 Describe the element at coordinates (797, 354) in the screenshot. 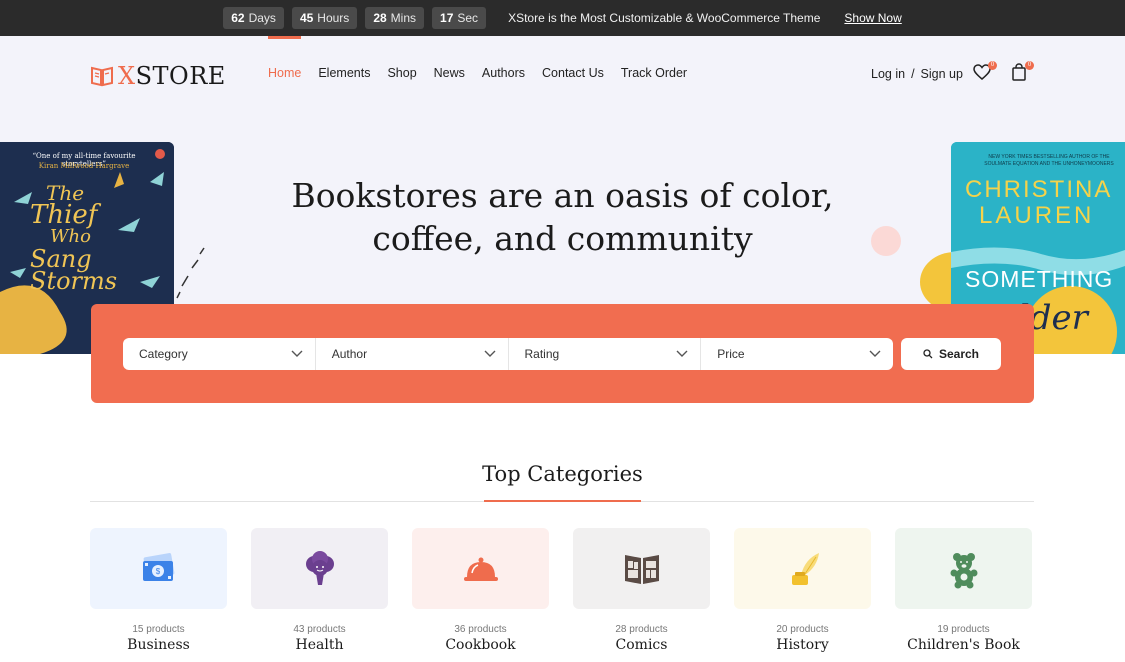

I see `price-select: Price` at that location.